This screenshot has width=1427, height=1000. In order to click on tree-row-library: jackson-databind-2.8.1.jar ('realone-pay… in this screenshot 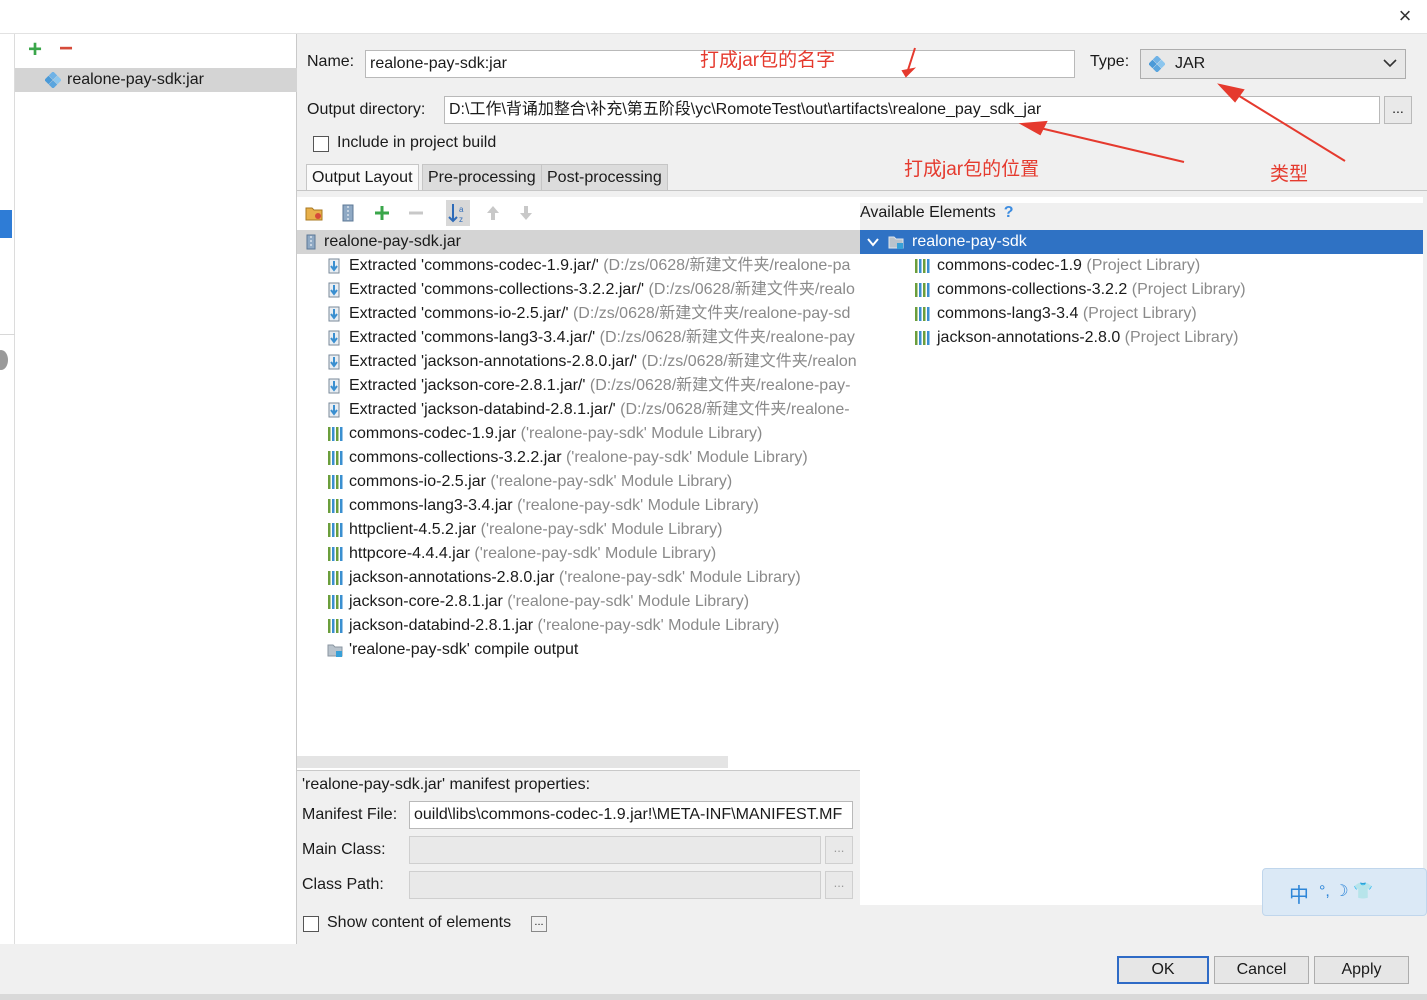, I will do `click(578, 626)`.